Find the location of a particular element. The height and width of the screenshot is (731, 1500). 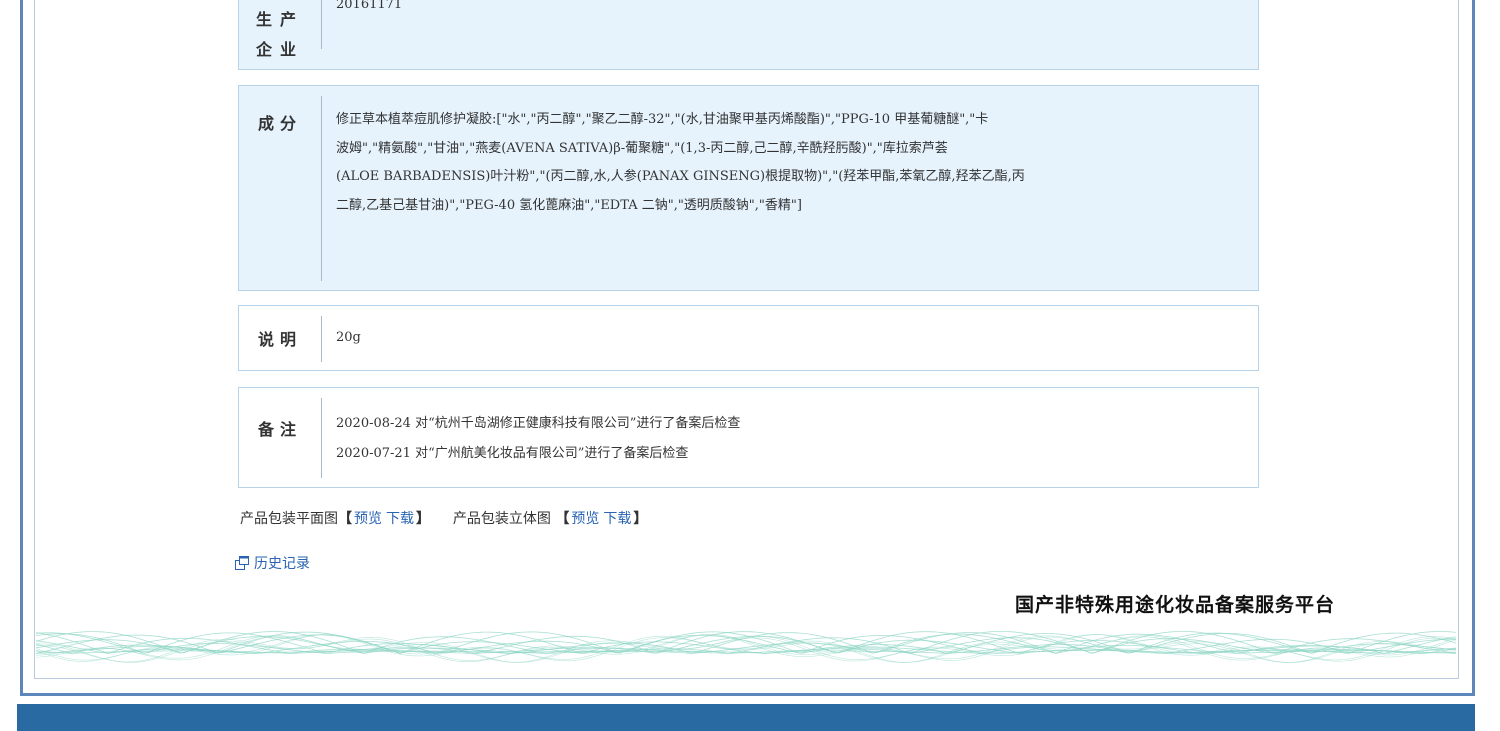

solid-image-label: 产品包装立体图 is located at coordinates (501, 519).